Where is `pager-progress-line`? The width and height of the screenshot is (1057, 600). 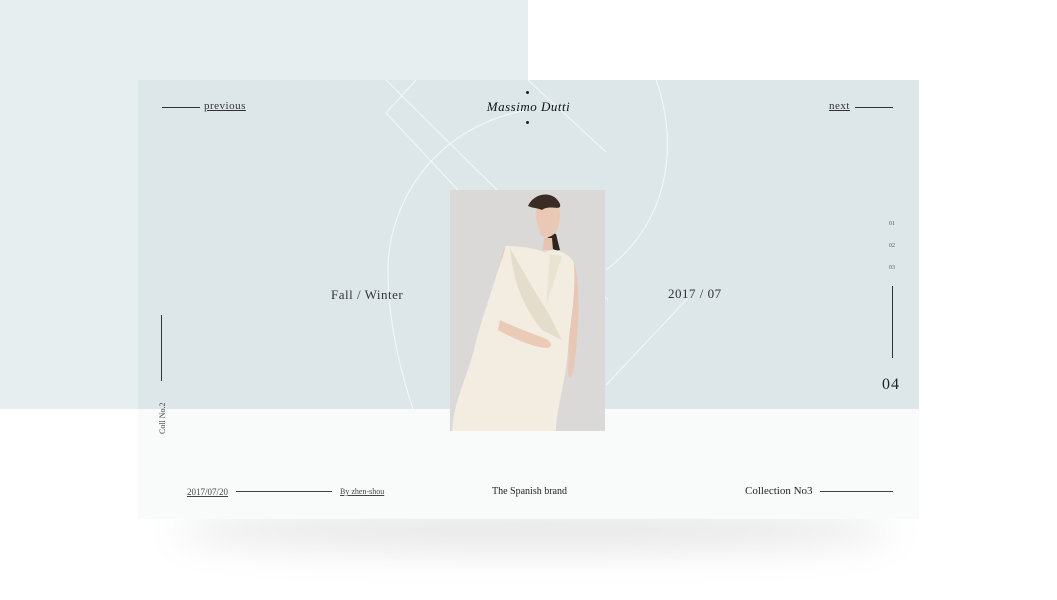 pager-progress-line is located at coordinates (892, 322).